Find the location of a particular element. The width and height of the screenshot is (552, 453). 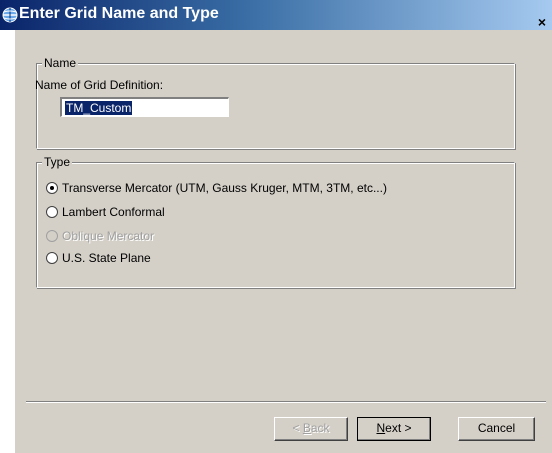

back-button: < Back is located at coordinates (311, 429).